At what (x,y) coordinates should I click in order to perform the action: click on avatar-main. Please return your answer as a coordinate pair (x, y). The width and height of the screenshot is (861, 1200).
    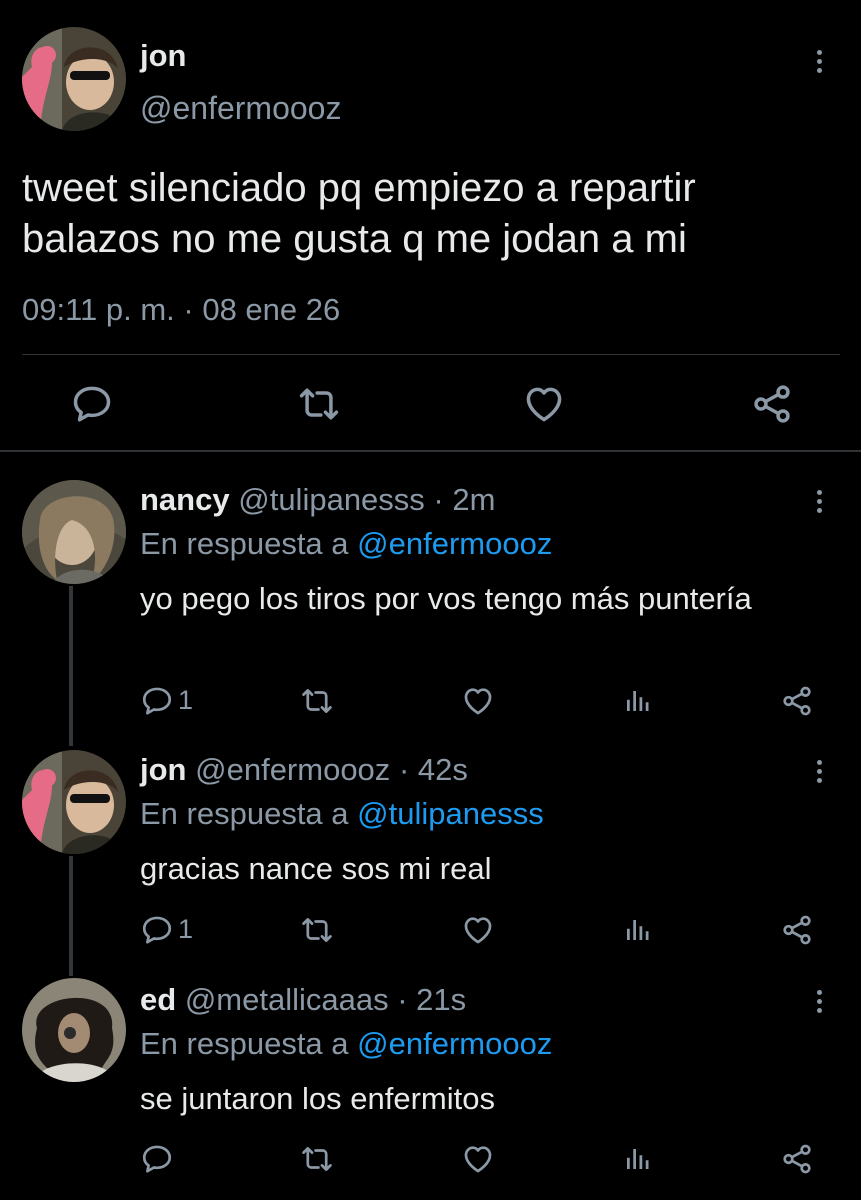
    Looking at the image, I should click on (74, 79).